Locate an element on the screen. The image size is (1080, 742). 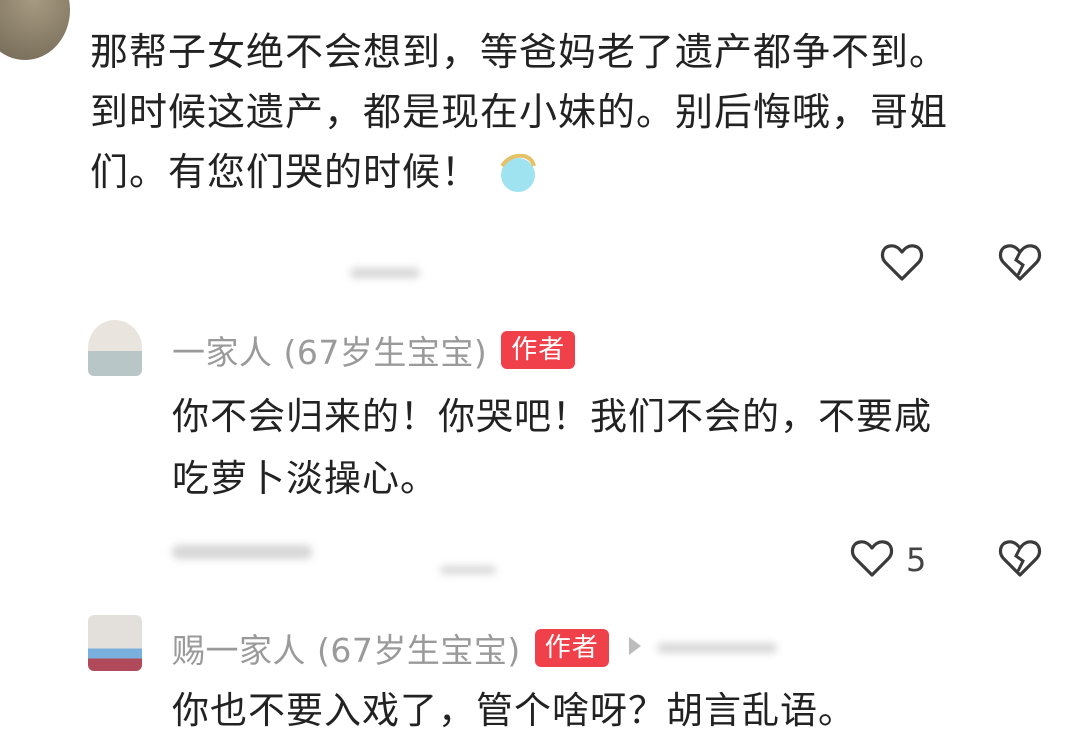
reply-2-body: 你也不要入戏了，管个啥呀？胡言乱语。 is located at coordinates (514, 710).